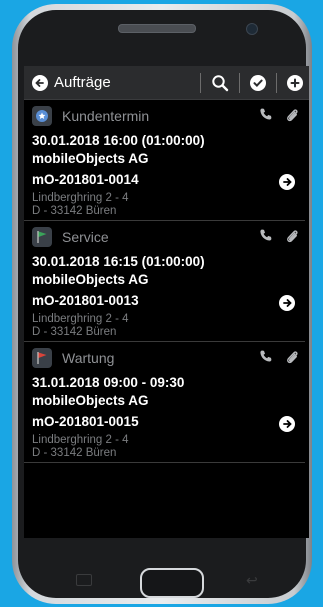  What do you see at coordinates (85, 421) in the screenshot?
I see `order-number: mO-201801-0015` at bounding box center [85, 421].